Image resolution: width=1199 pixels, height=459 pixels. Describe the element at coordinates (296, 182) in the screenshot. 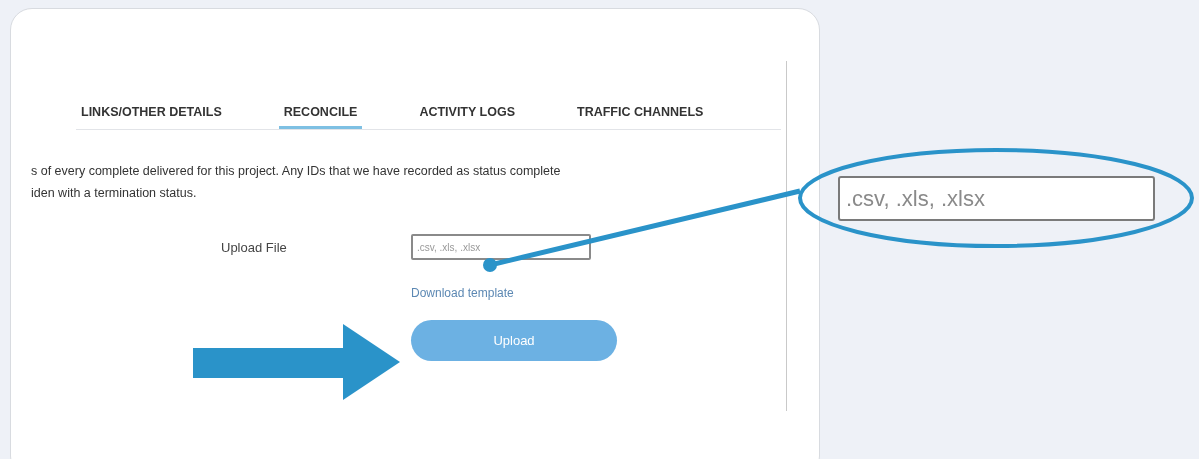

I see `description-text: s of every complete delivered for this project. Any IDs that we have recorded as status complete iden with a termination status.` at that location.